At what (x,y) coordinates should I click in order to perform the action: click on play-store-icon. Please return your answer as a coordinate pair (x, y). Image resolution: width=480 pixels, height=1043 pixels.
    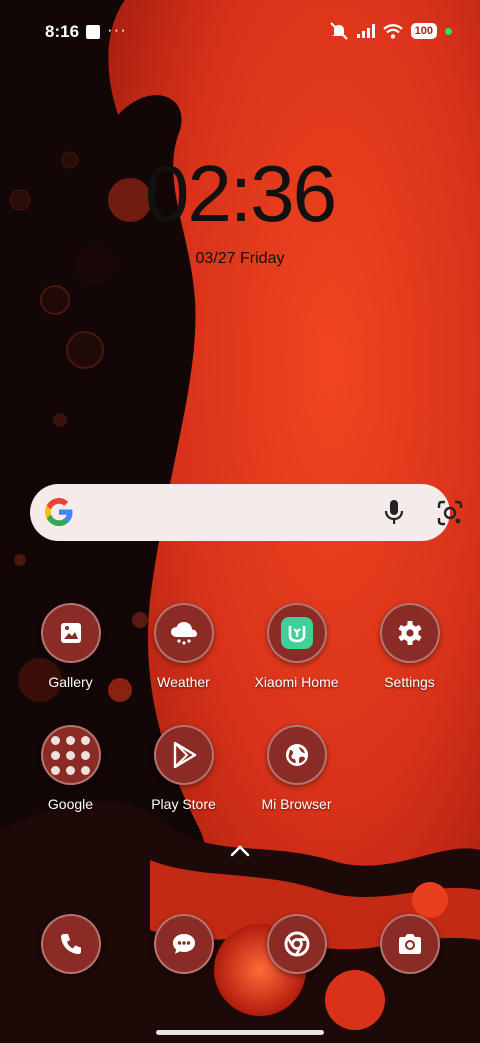
    Looking at the image, I should click on (184, 755).